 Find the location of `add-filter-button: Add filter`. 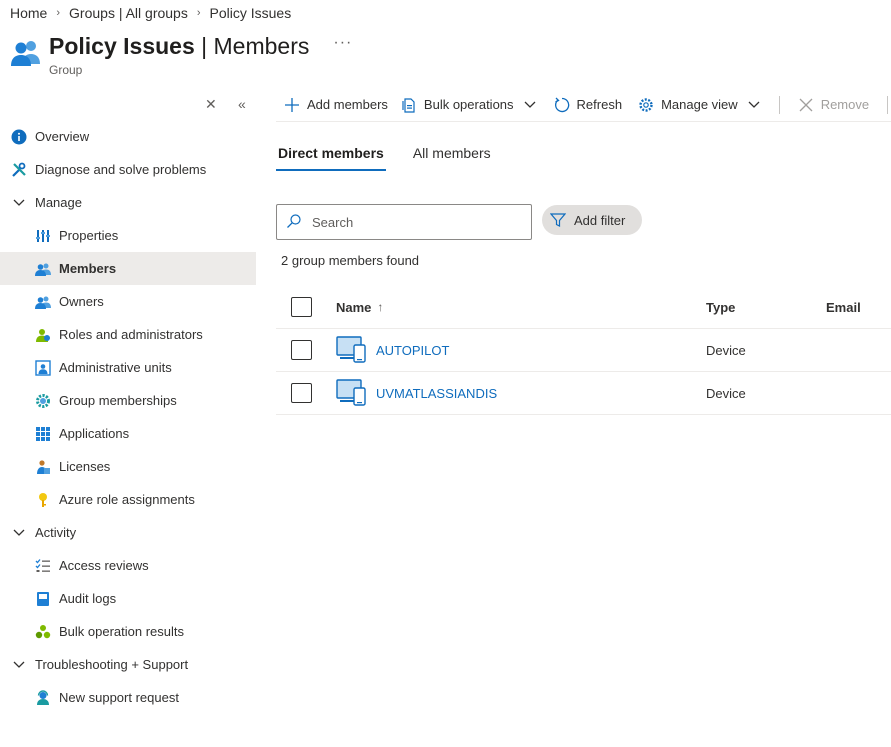

add-filter-button: Add filter is located at coordinates (592, 220).